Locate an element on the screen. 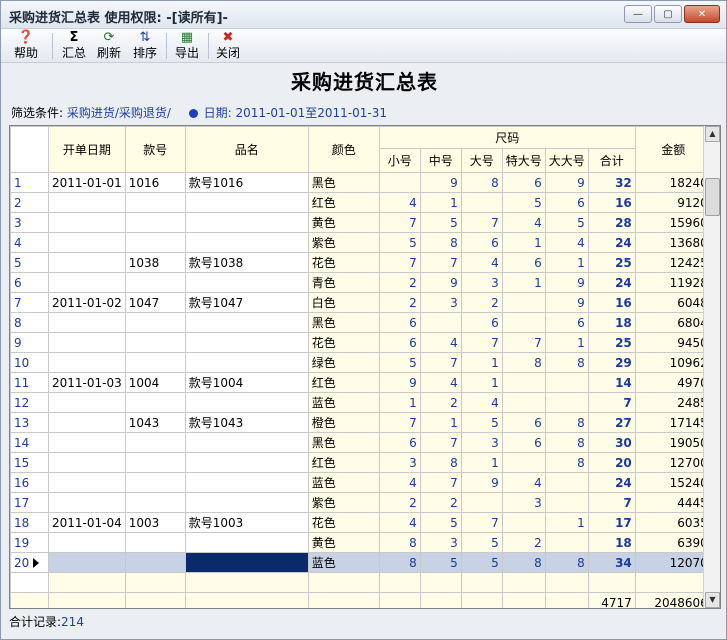  close-window-button: ✕ is located at coordinates (702, 14).